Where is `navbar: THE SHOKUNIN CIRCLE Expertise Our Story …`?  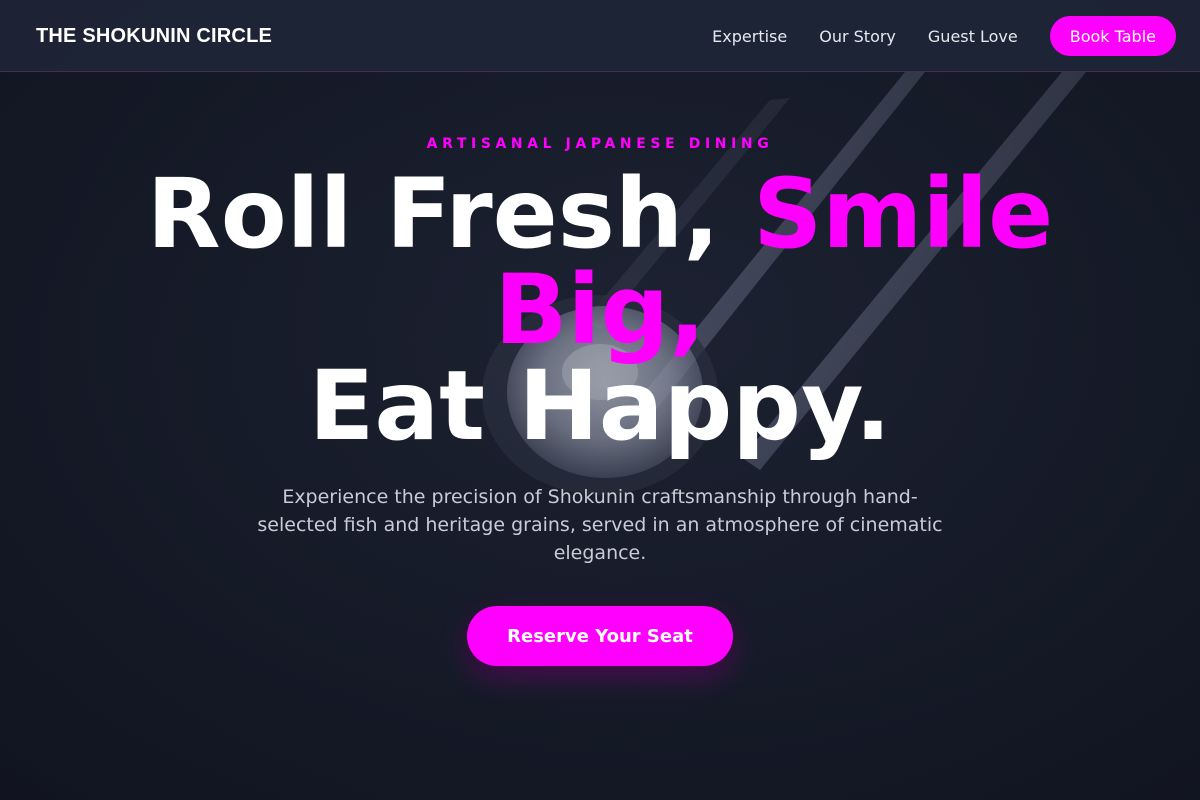
navbar: THE SHOKUNIN CIRCLE Expertise Our Story … is located at coordinates (600, 36).